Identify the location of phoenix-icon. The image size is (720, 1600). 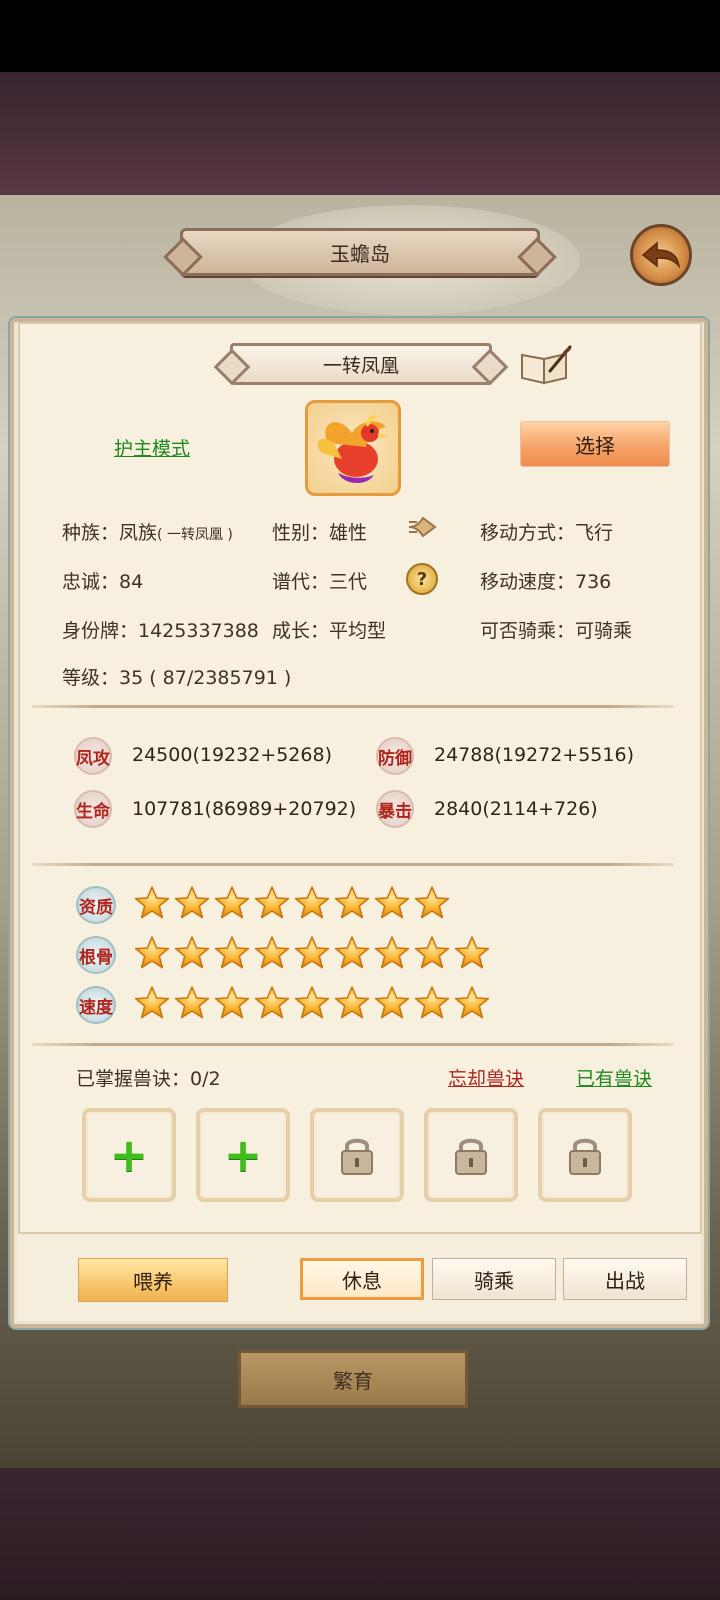
(352, 449).